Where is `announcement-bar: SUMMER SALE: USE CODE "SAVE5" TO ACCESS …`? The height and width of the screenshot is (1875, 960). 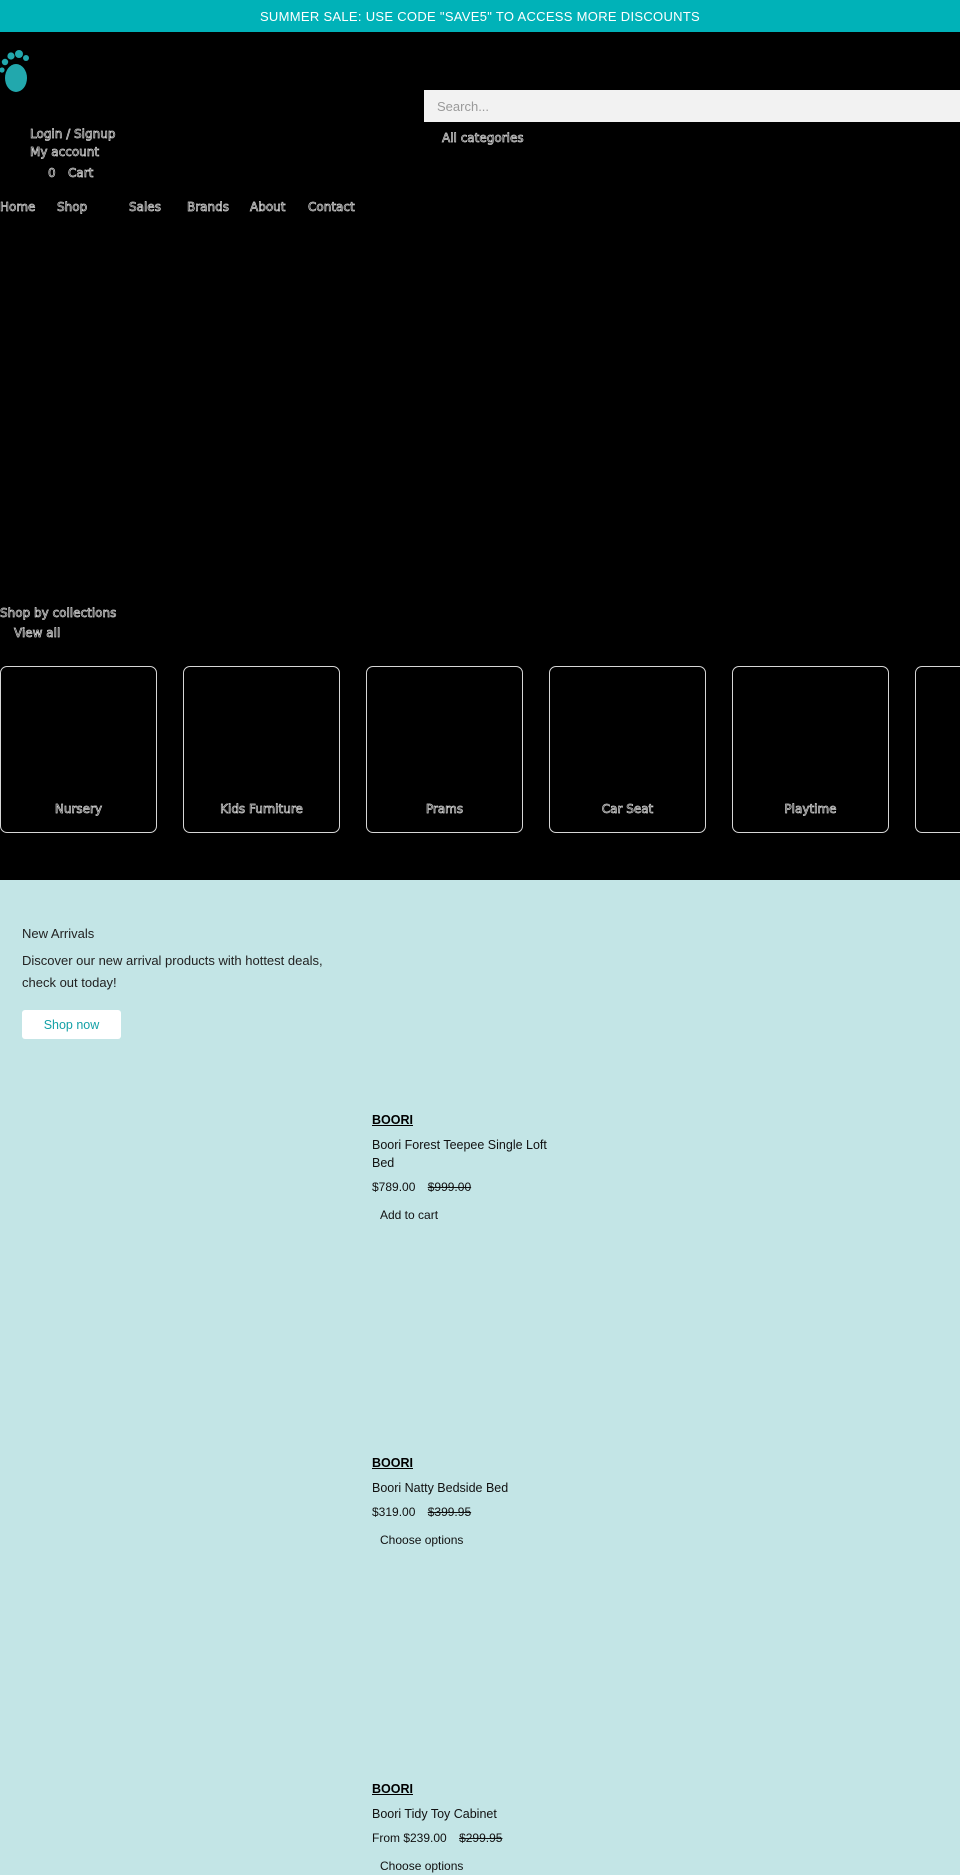
announcement-bar: SUMMER SALE: USE CODE "SAVE5" TO ACCESS … is located at coordinates (480, 16).